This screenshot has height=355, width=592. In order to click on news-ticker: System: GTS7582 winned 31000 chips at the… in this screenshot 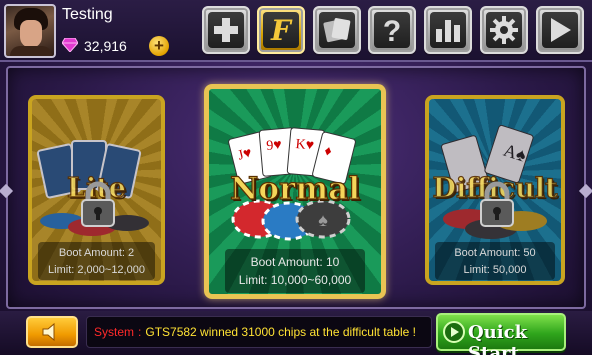, I will do `click(259, 332)`.